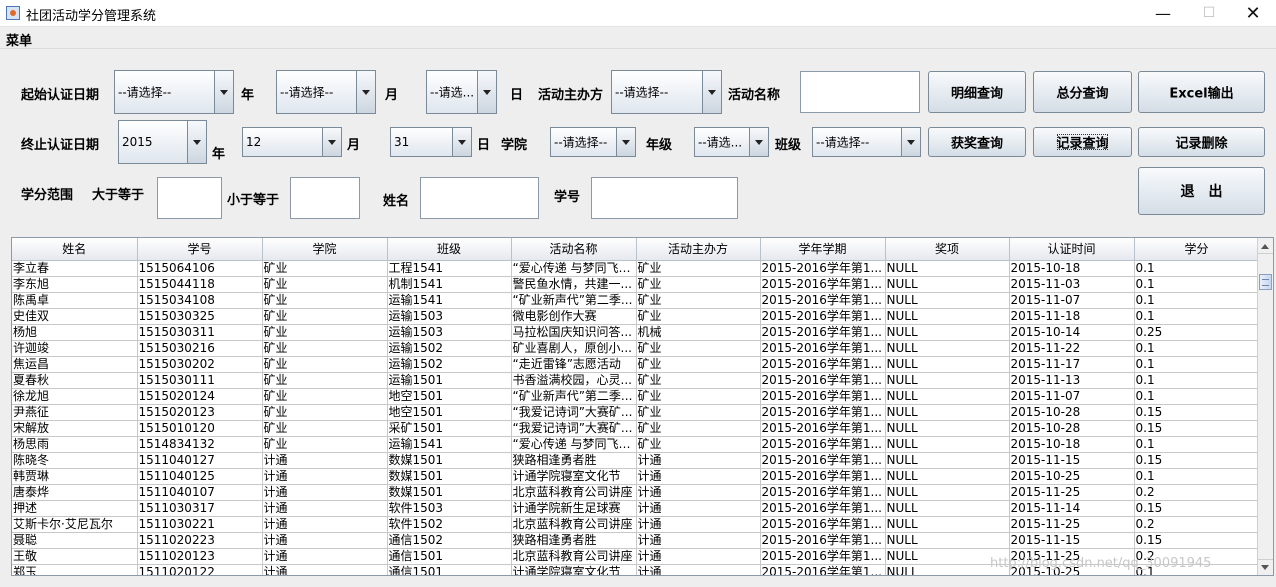 This screenshot has width=1276, height=587. I want to click on column-header: 班级, so click(449, 249).